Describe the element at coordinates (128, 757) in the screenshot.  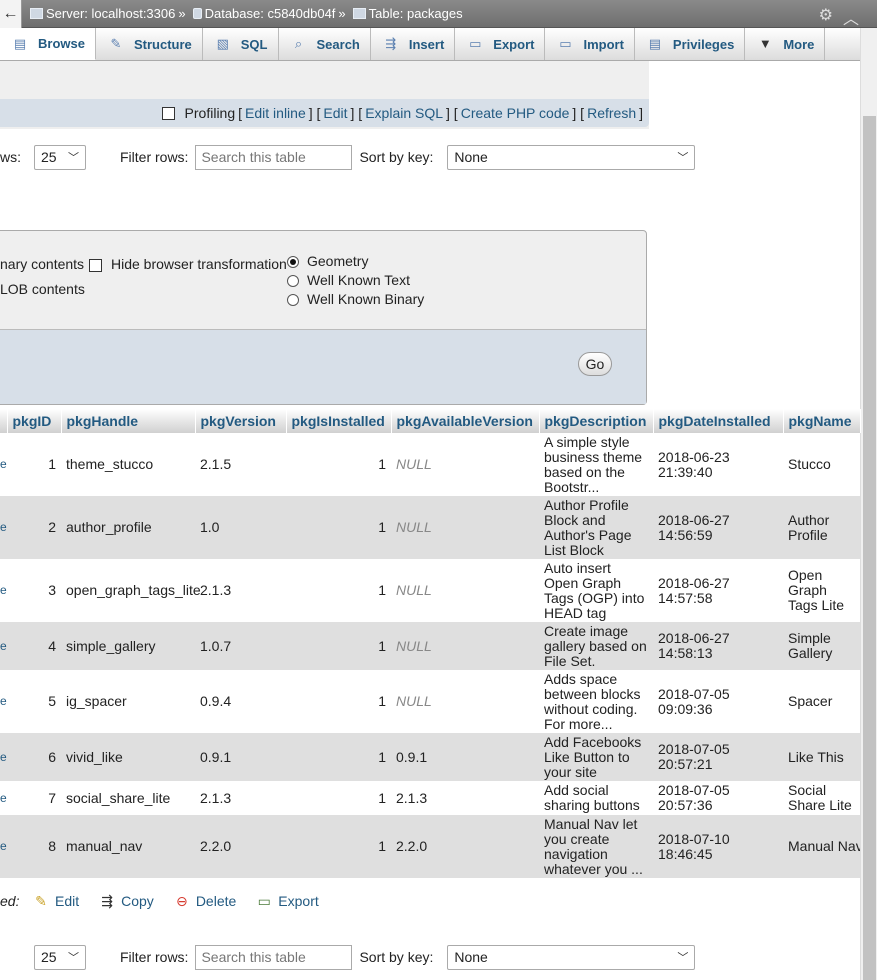
I see `cell-pkghandle: vivid_like` at that location.